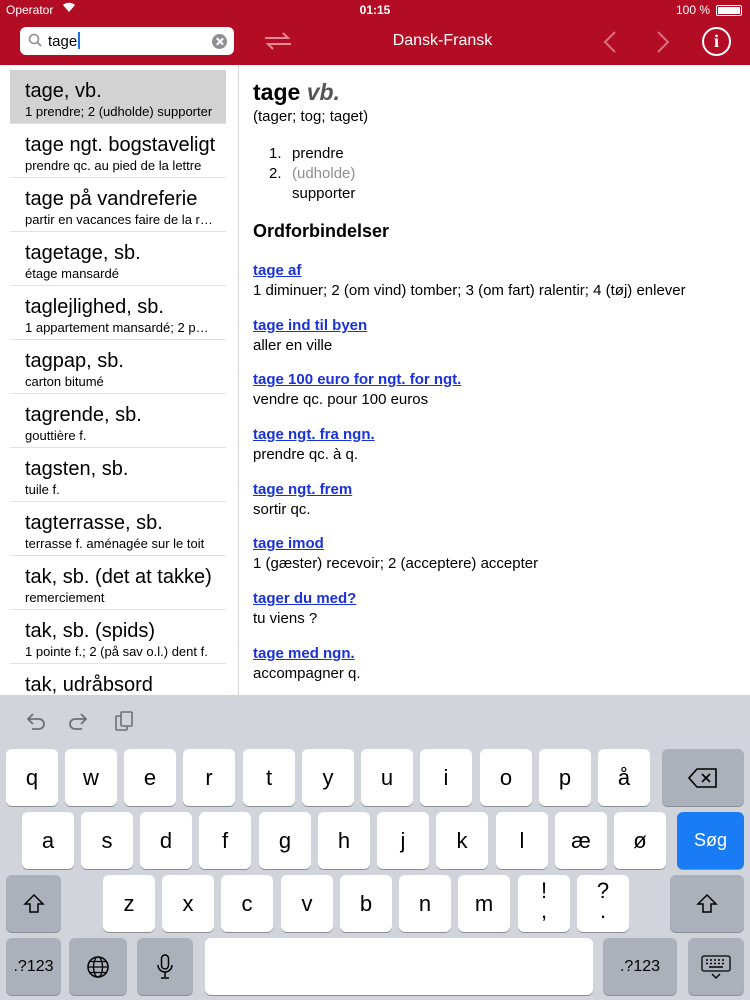 This screenshot has height=1000, width=750. I want to click on key-a: a, so click(48, 840).